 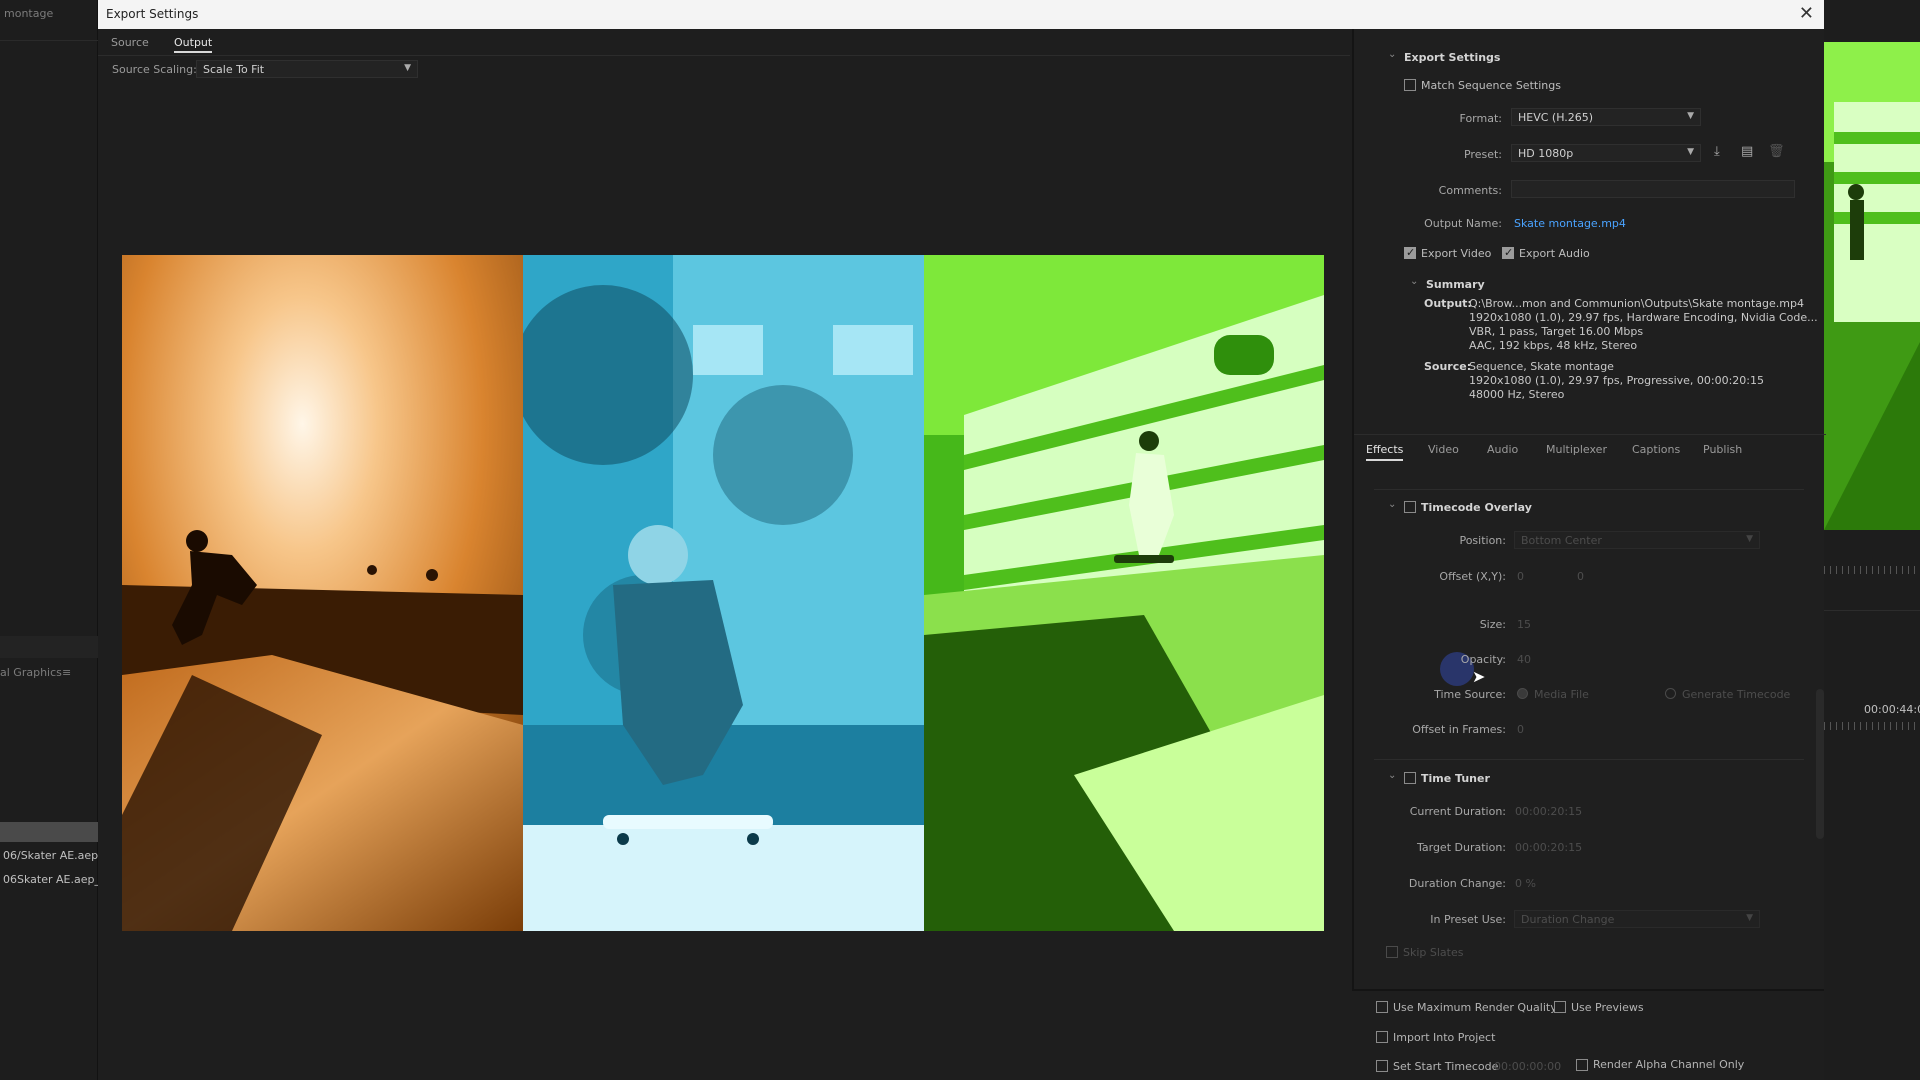 What do you see at coordinates (1456, 253) in the screenshot?
I see `export-video-label: Export Video` at bounding box center [1456, 253].